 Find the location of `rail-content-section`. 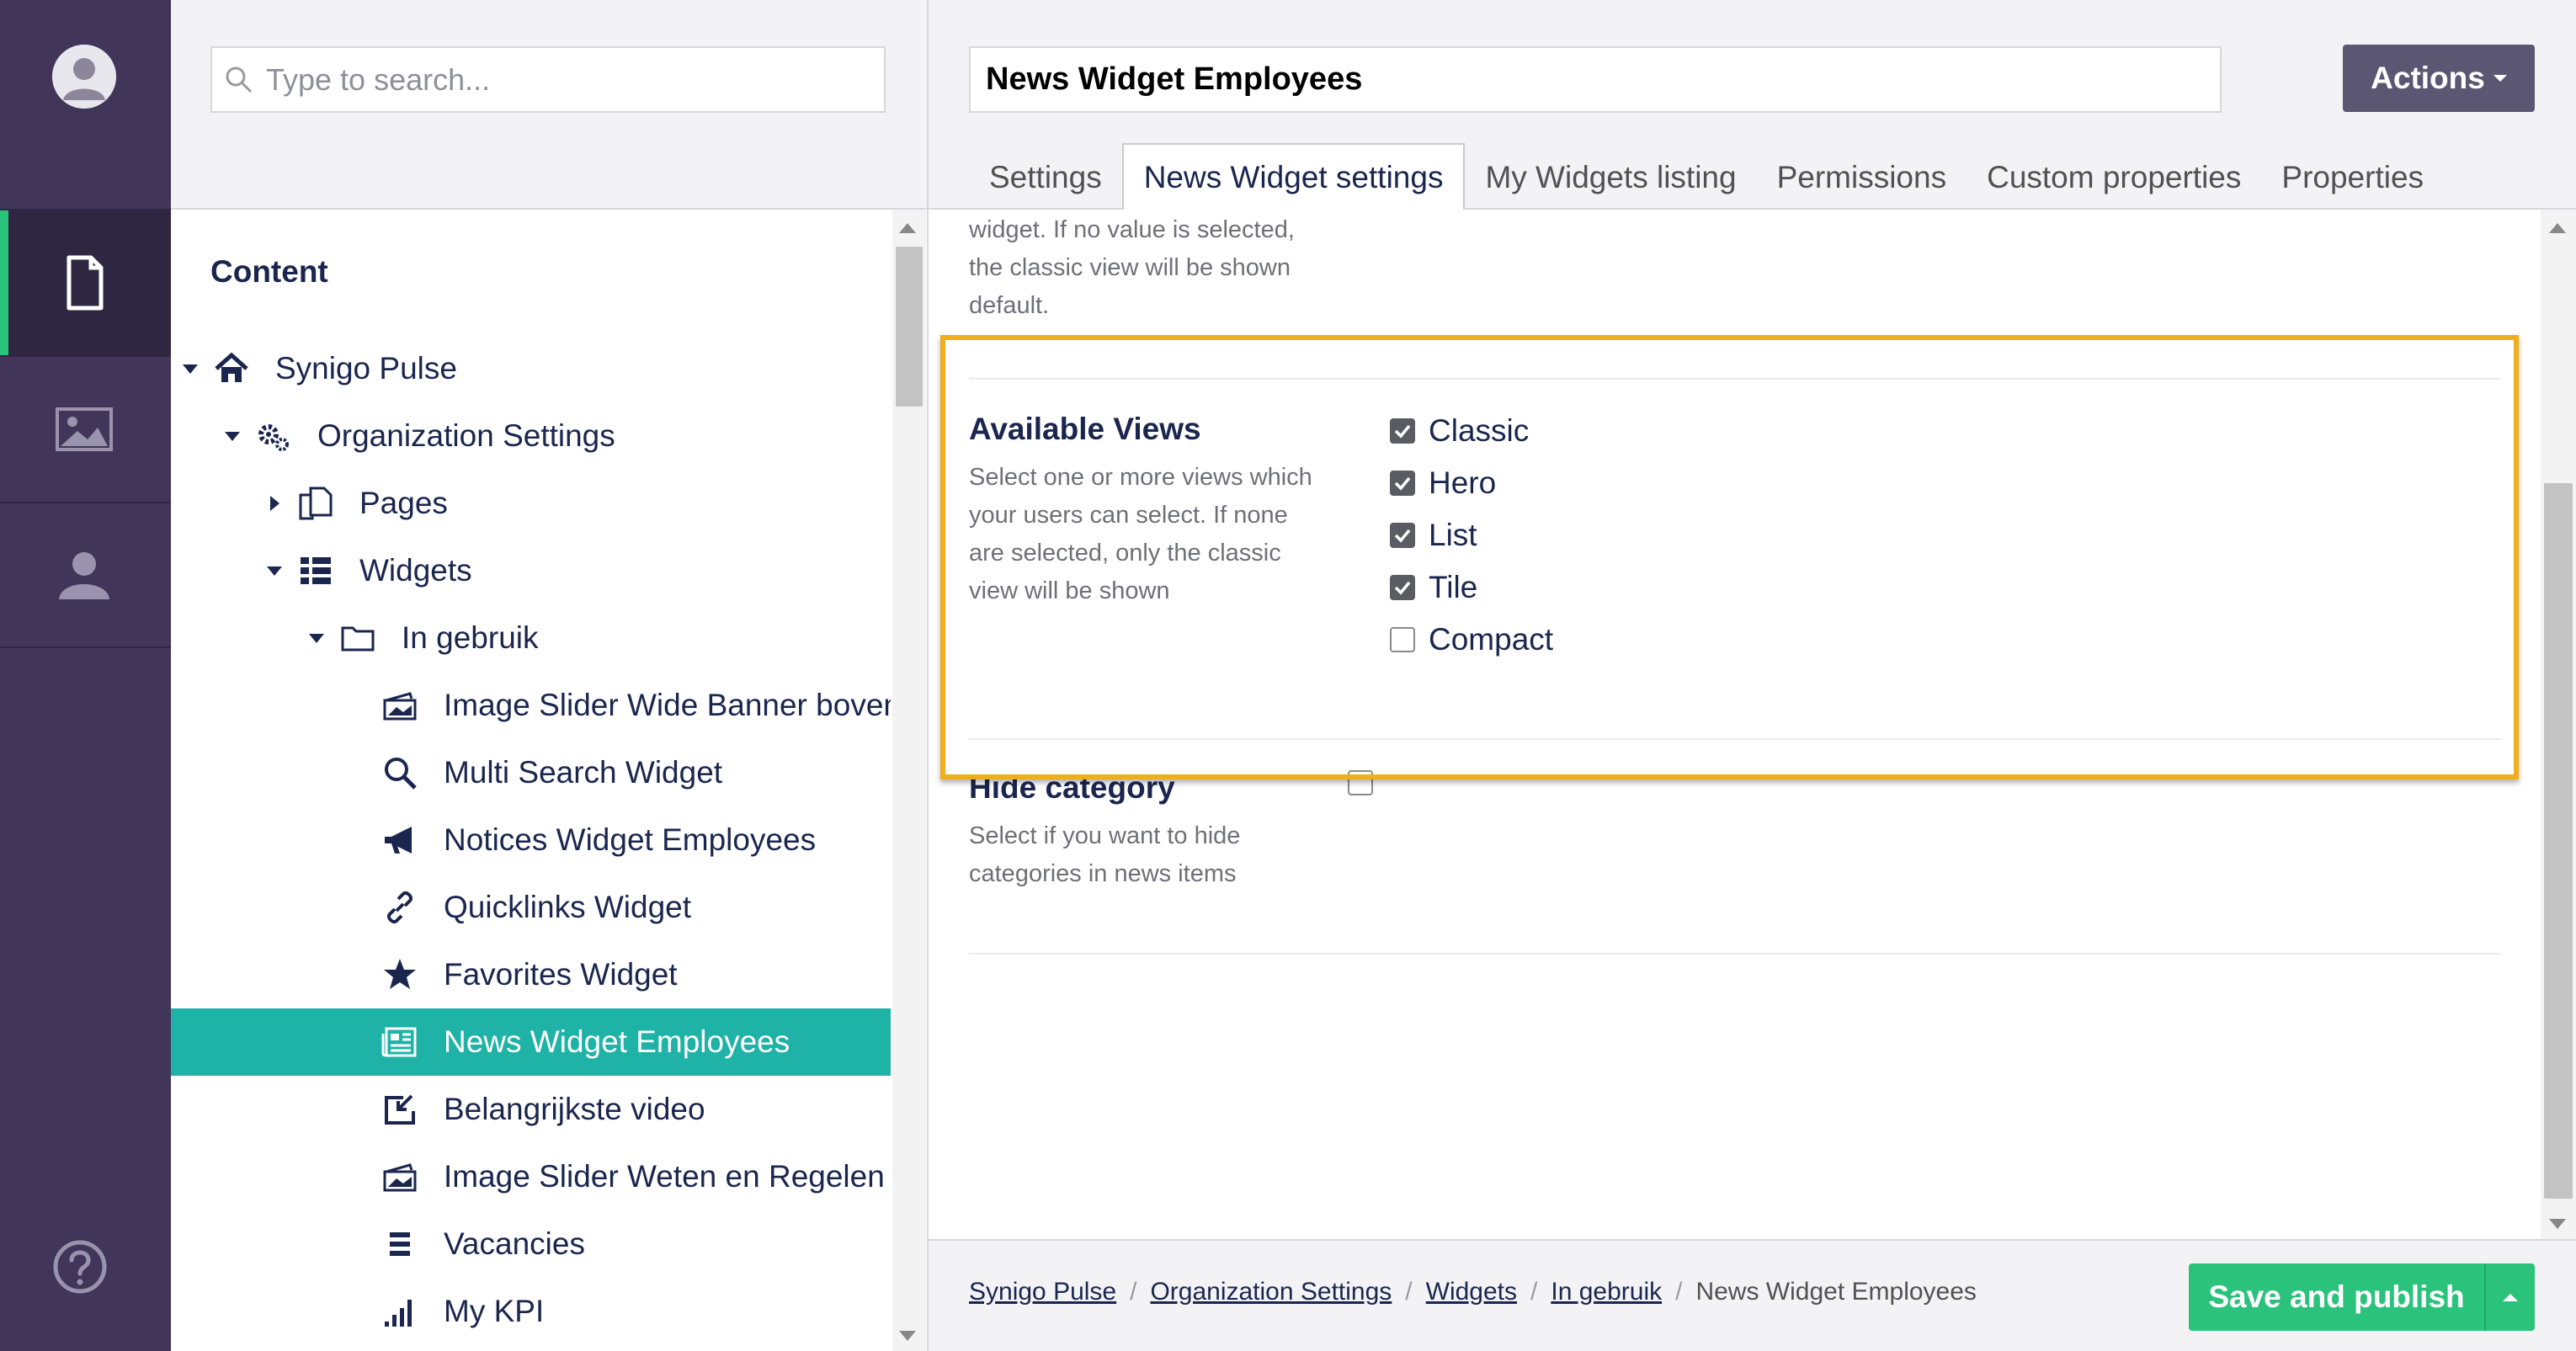

rail-content-section is located at coordinates (86, 282).